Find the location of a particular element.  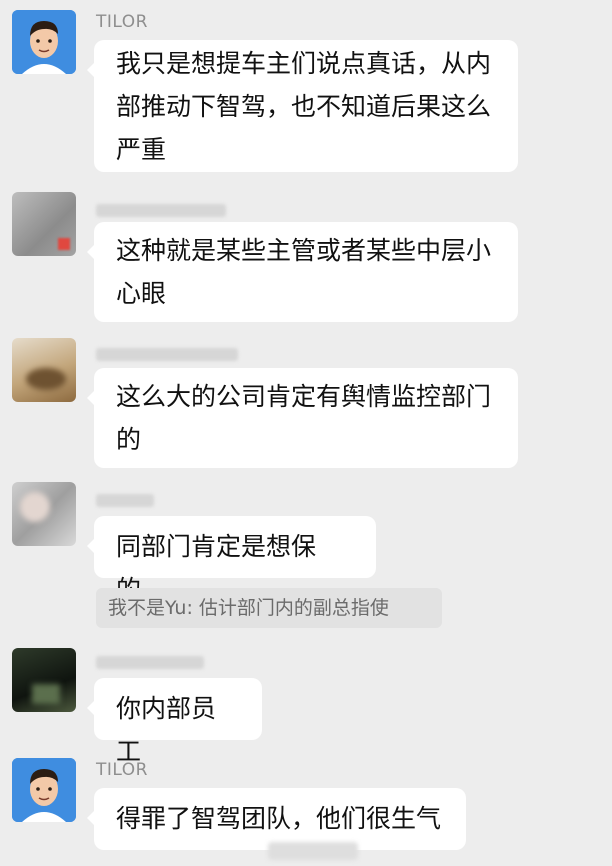

message-line: 的 is located at coordinates (129, 439).